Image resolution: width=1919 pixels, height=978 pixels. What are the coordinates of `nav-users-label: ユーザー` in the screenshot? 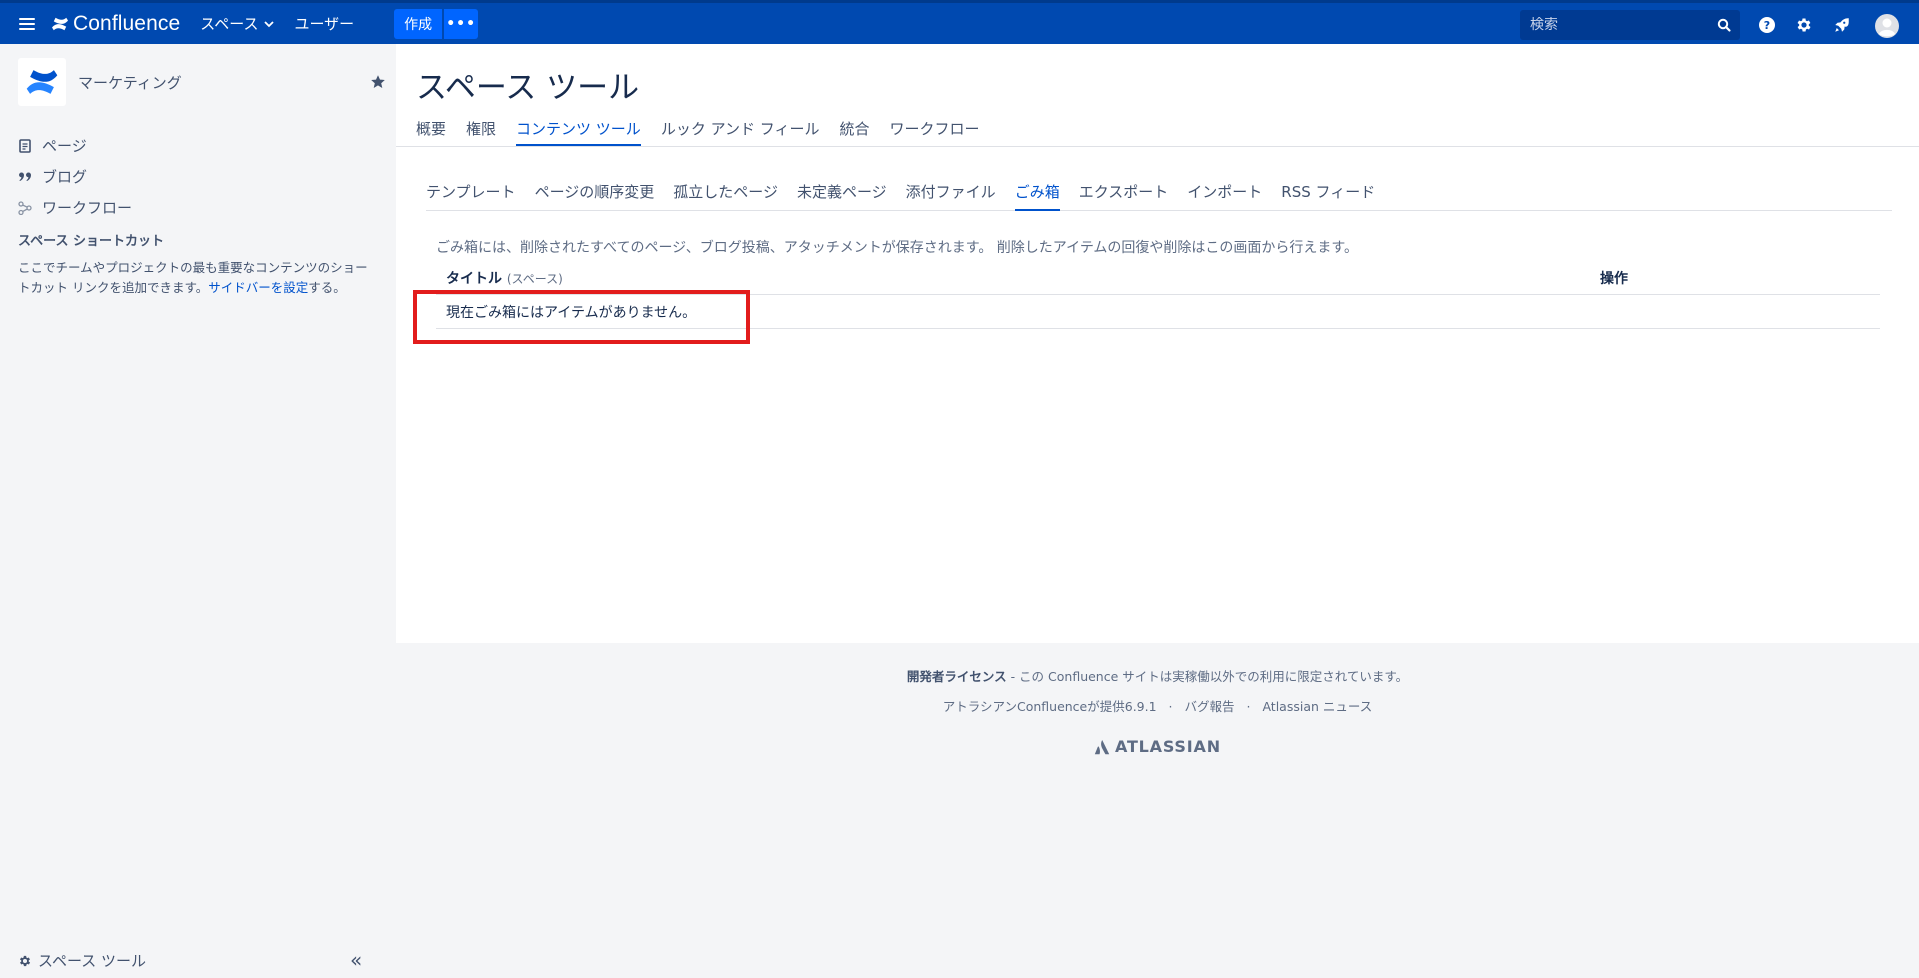 It's located at (324, 24).